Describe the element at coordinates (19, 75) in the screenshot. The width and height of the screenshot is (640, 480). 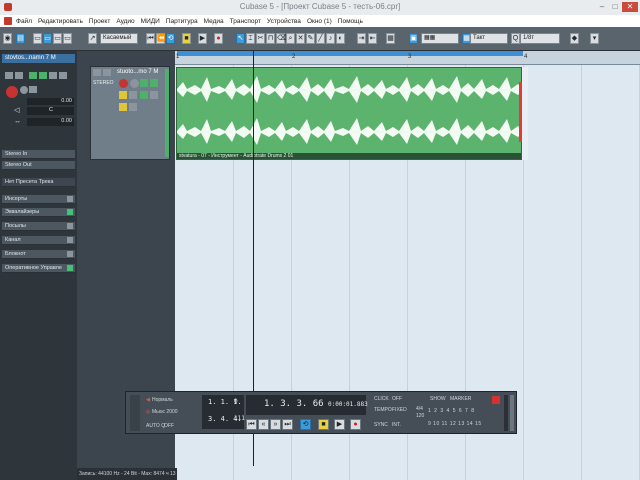
I see `solo-button` at that location.